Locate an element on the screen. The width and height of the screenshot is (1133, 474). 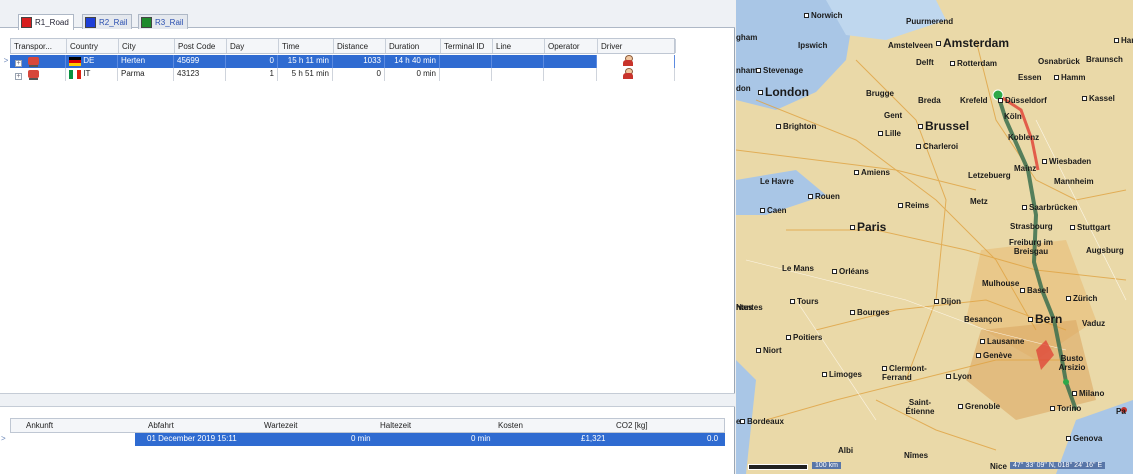
column-header: Abfahrt is located at coordinates (159, 425).